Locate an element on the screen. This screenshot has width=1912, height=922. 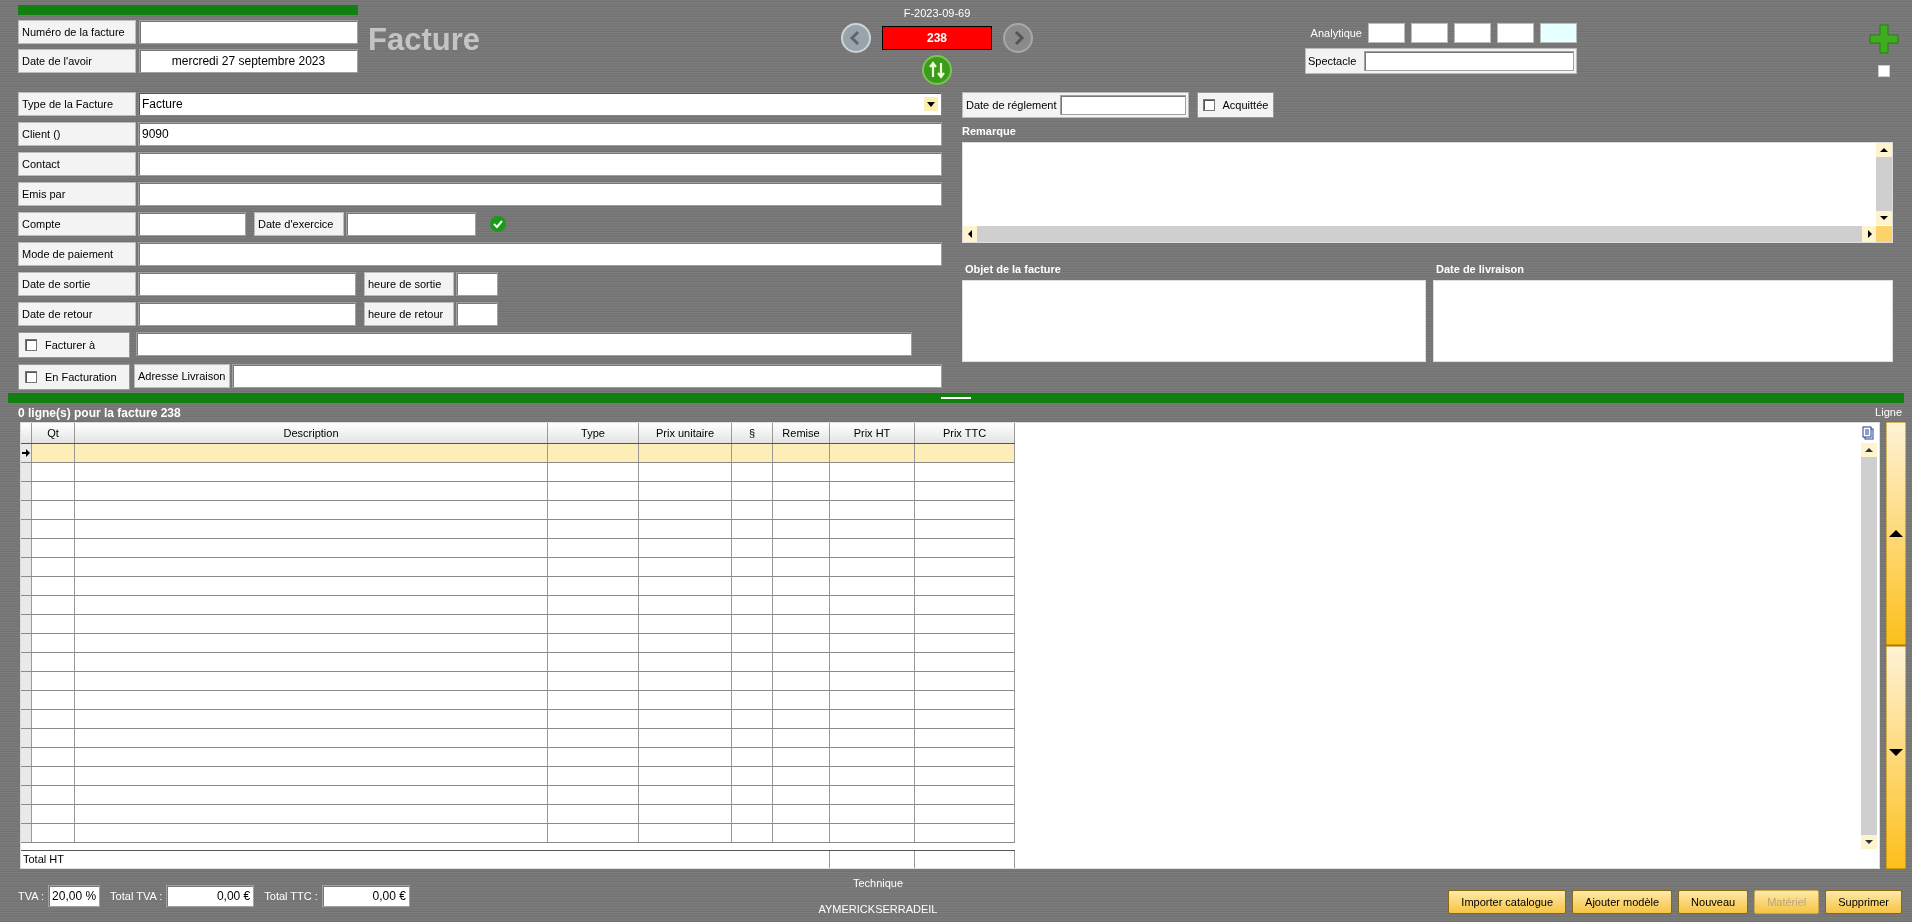
column-header: Type is located at coordinates (593, 433).